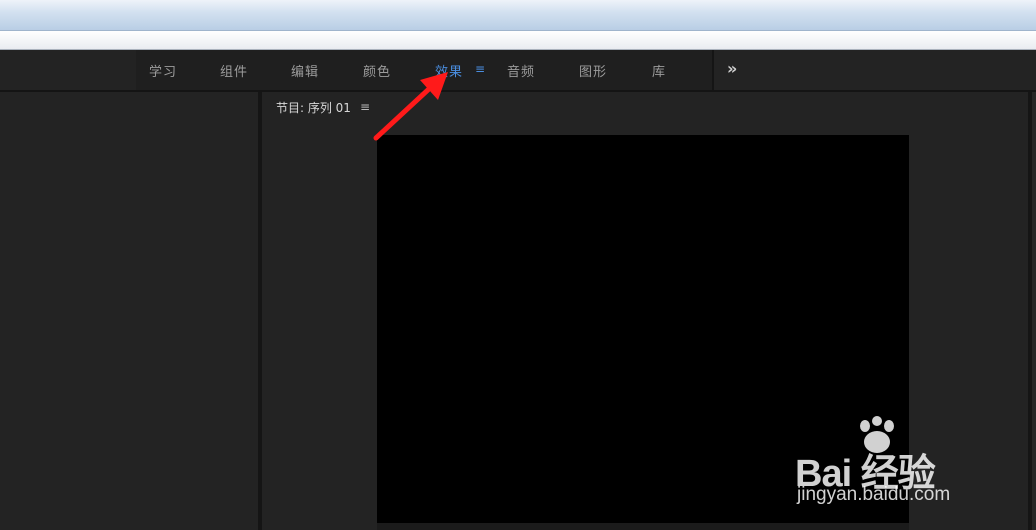 The height and width of the screenshot is (530, 1036). What do you see at coordinates (518, 15) in the screenshot?
I see `window-title-bar` at bounding box center [518, 15].